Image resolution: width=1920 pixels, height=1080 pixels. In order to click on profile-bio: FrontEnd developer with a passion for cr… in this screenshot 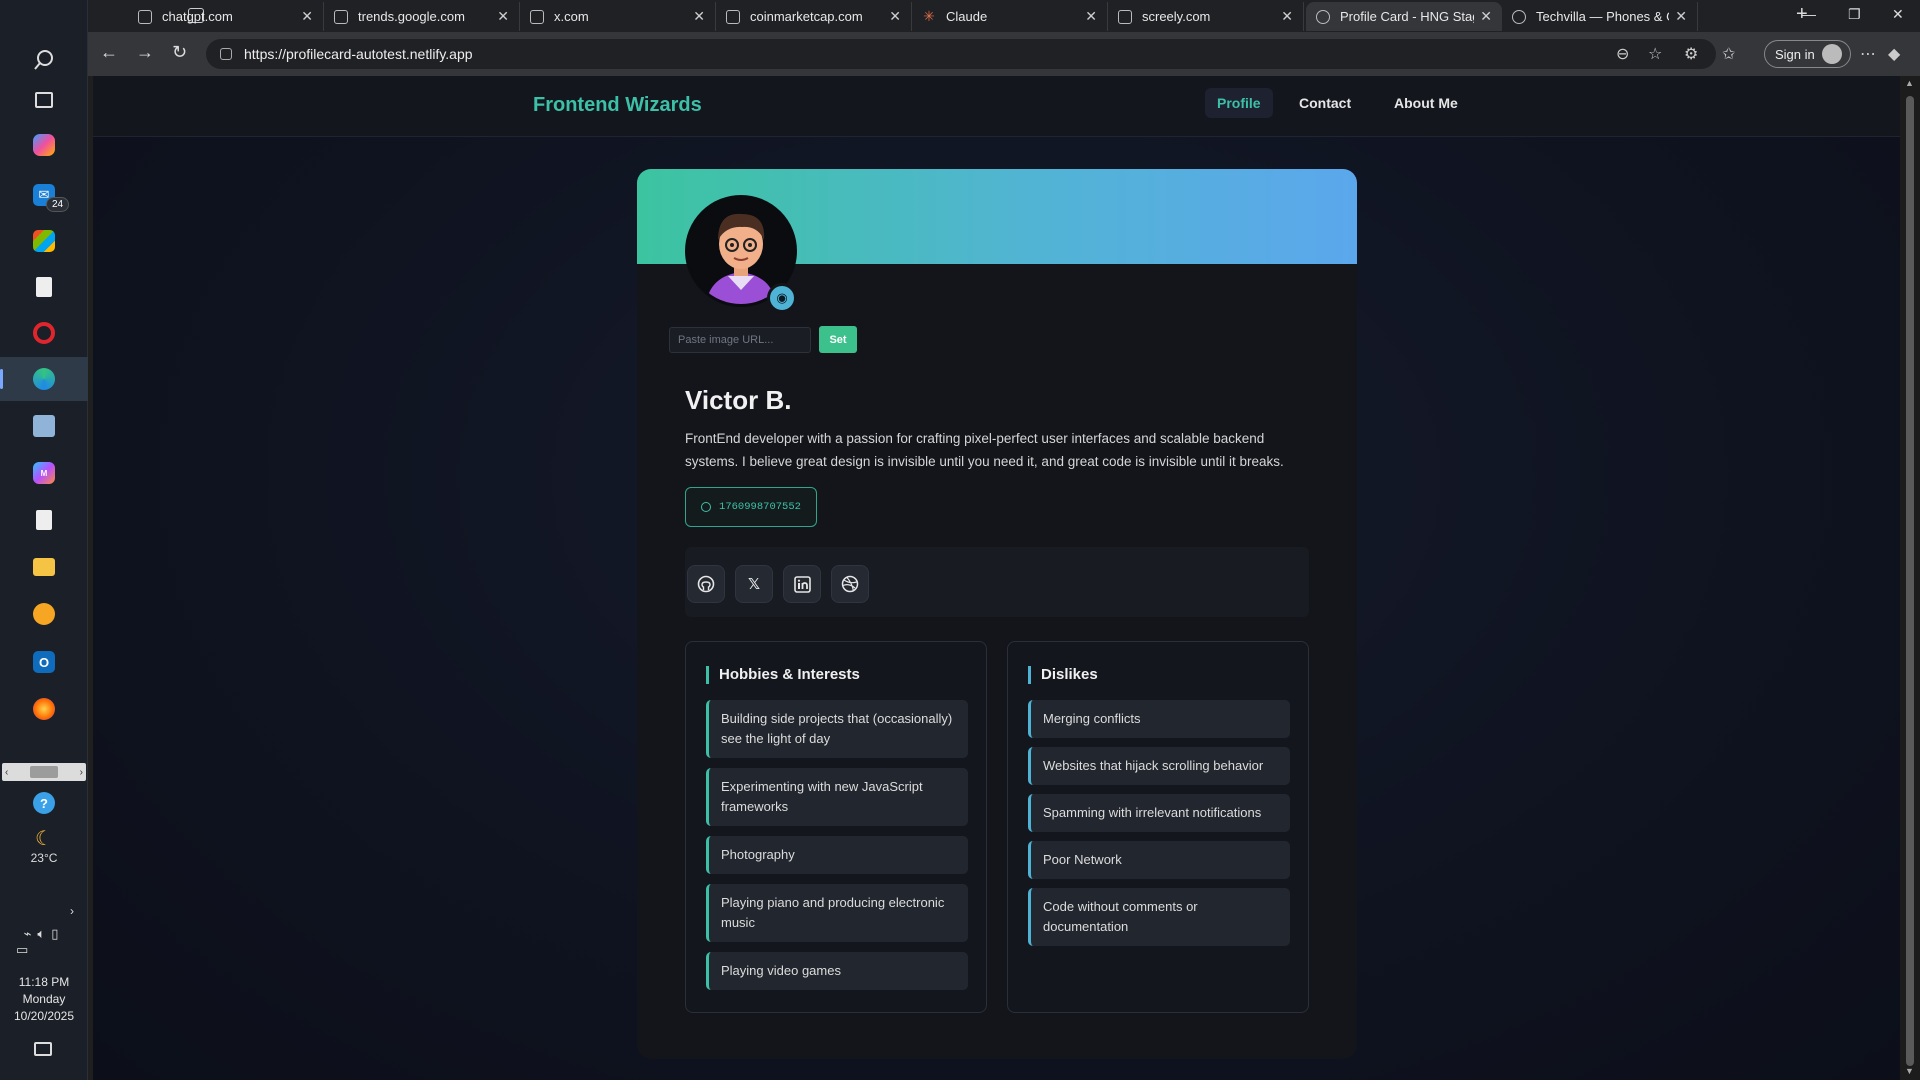, I will do `click(984, 450)`.